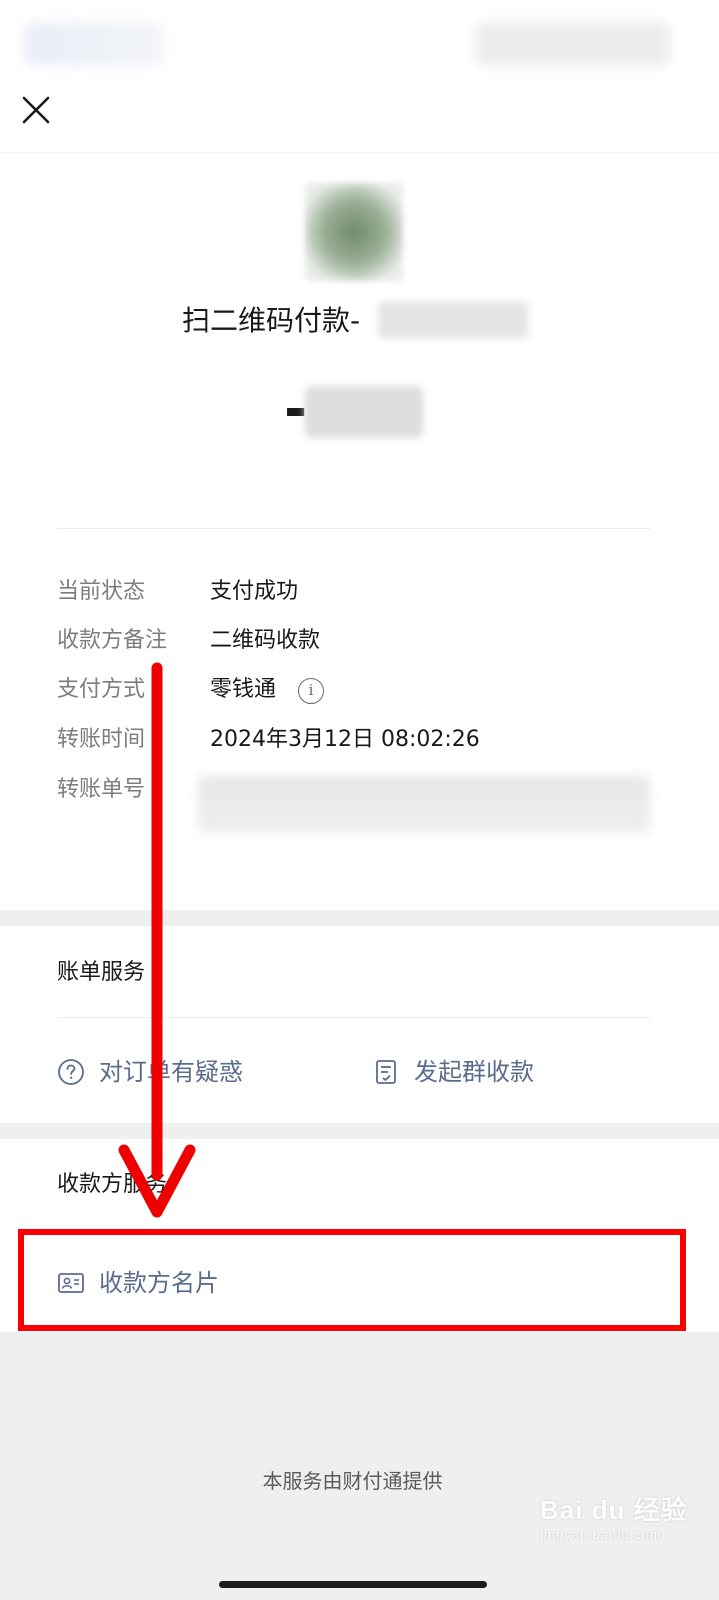  What do you see at coordinates (354, 232) in the screenshot?
I see `merchant-avatar` at bounding box center [354, 232].